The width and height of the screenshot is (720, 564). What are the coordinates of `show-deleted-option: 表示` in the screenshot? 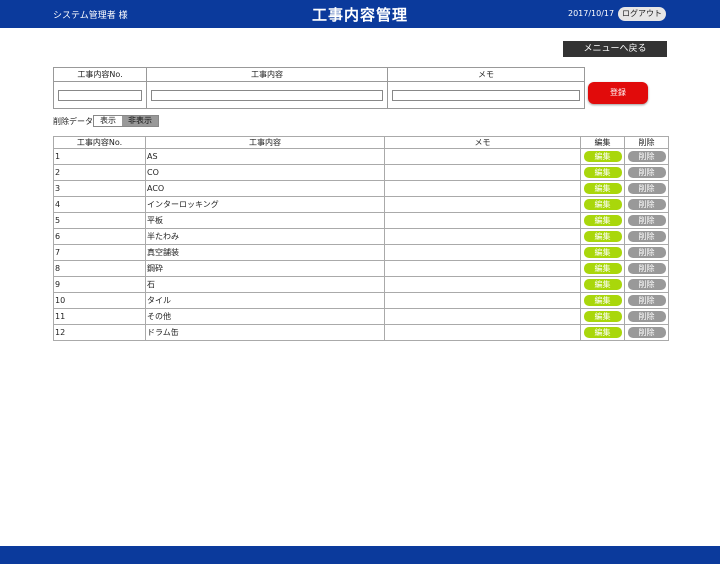 It's located at (108, 121).